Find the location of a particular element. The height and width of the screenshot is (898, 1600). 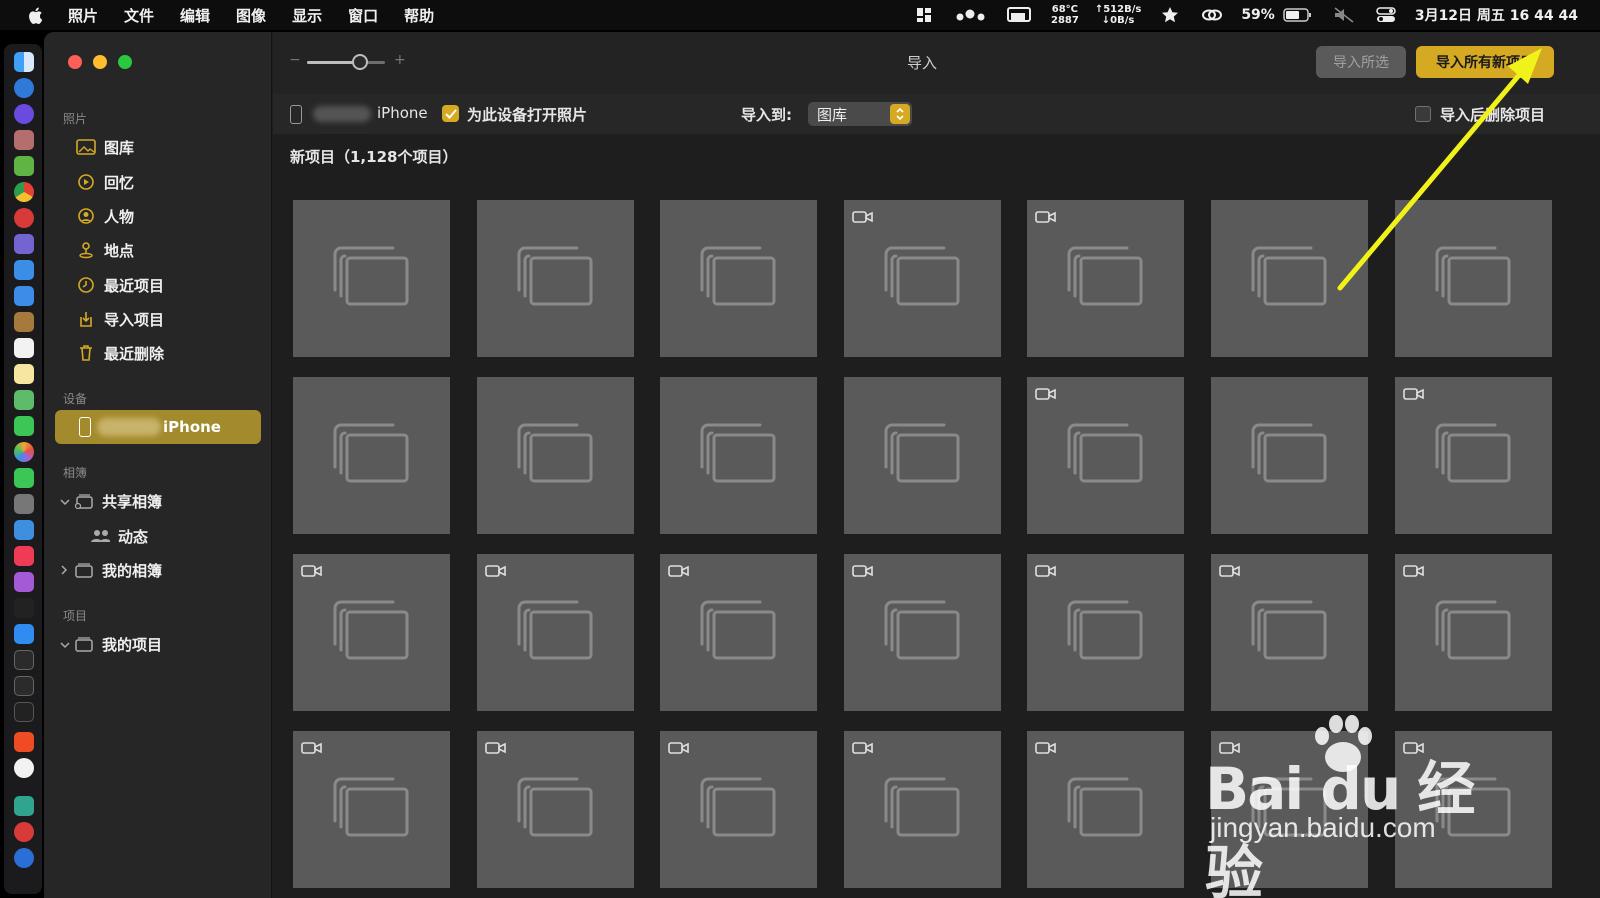

app-purple-icon is located at coordinates (24, 244).